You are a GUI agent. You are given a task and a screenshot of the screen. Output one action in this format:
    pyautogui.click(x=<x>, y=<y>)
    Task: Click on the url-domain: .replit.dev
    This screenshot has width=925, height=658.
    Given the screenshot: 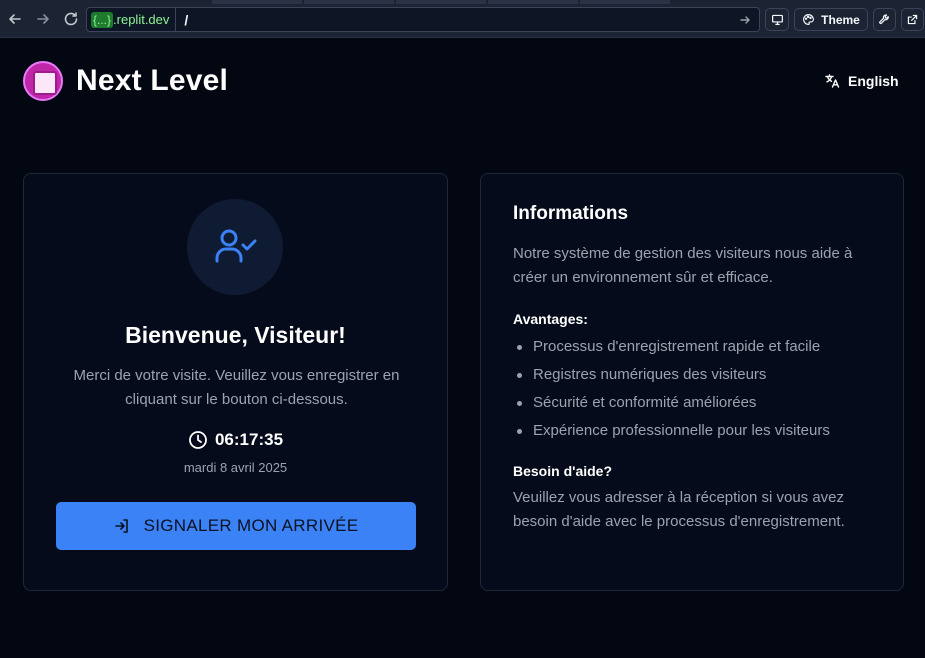 What is the action you would take?
    pyautogui.click(x=141, y=19)
    